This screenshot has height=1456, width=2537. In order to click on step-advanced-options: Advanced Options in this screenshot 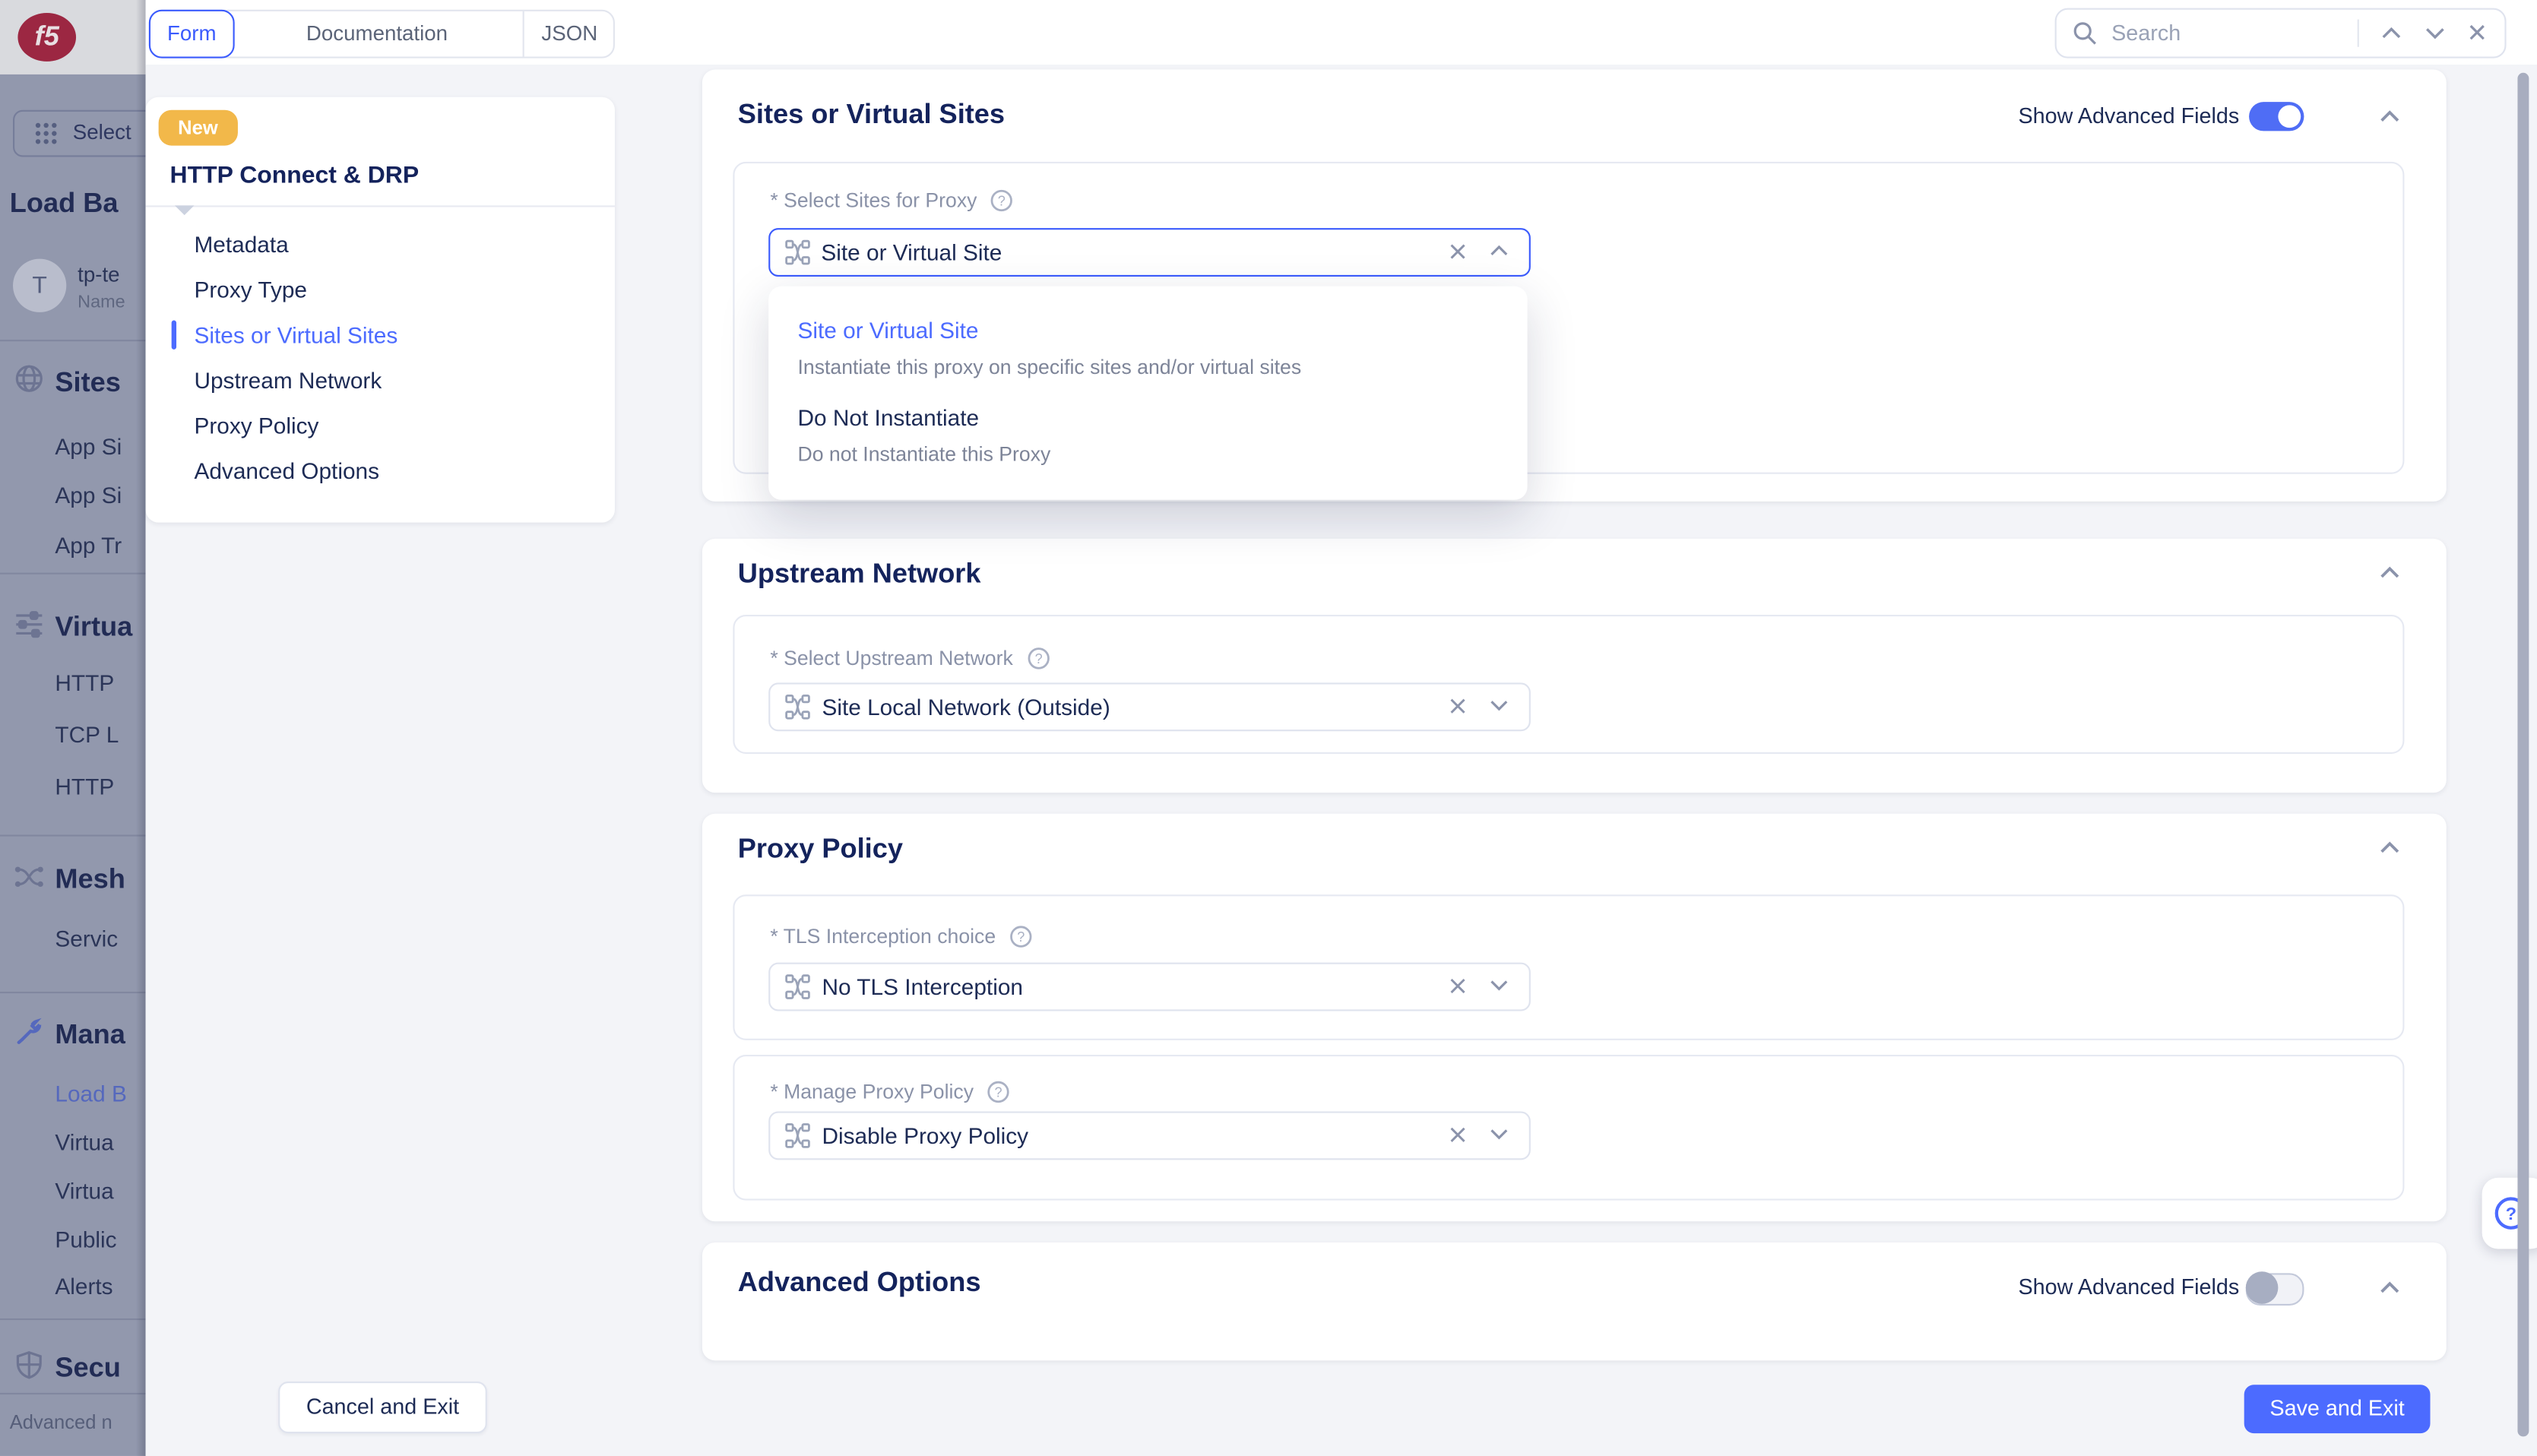, I will do `click(286, 471)`.